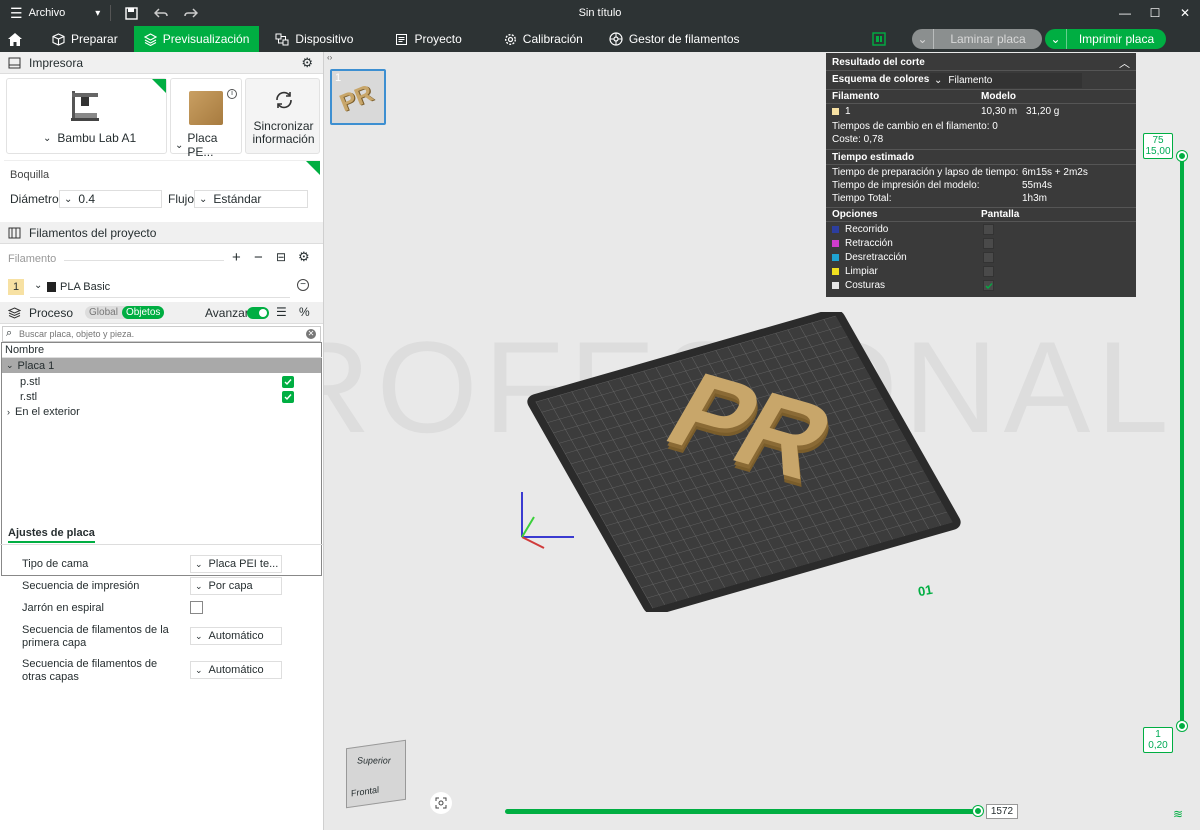 This screenshot has width=1200, height=830. I want to click on layers-toggle-icon: ≋, so click(1178, 814).